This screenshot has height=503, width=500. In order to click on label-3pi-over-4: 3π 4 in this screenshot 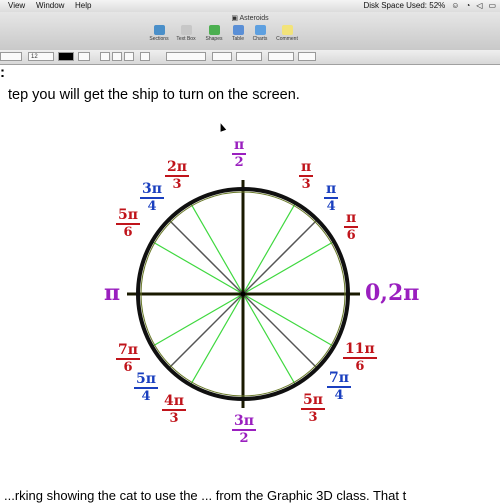, I will do `click(152, 197)`.